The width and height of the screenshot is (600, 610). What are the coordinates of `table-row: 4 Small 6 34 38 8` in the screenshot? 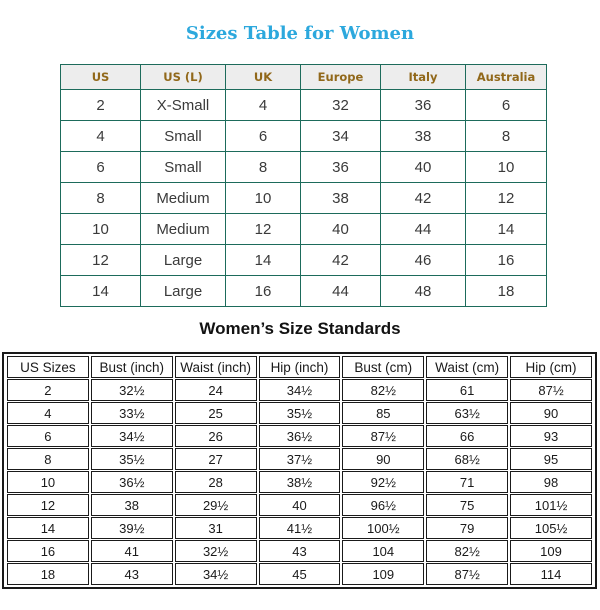 It's located at (303, 136).